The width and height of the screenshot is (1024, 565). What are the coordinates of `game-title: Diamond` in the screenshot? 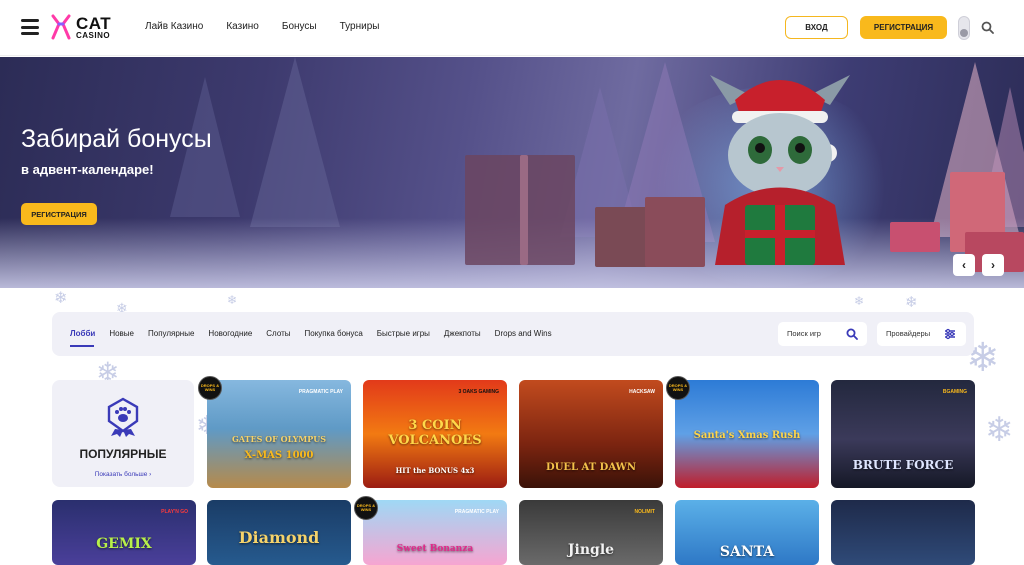 It's located at (279, 537).